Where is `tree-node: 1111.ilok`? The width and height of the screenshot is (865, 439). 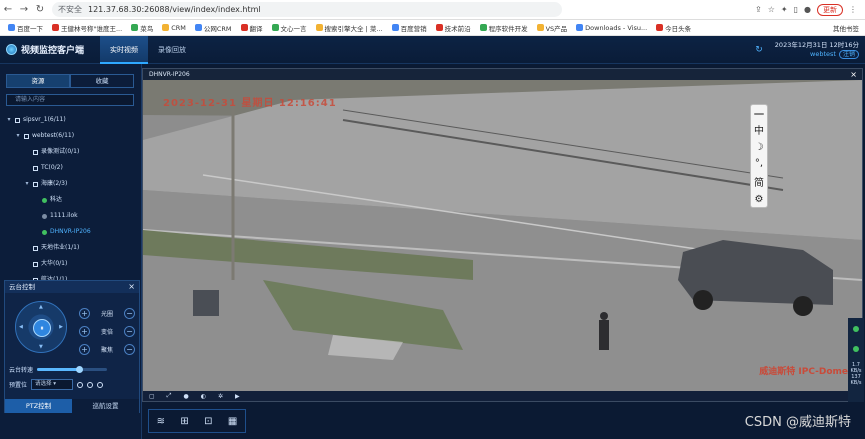 tree-node: 1111.ilok is located at coordinates (71, 216).